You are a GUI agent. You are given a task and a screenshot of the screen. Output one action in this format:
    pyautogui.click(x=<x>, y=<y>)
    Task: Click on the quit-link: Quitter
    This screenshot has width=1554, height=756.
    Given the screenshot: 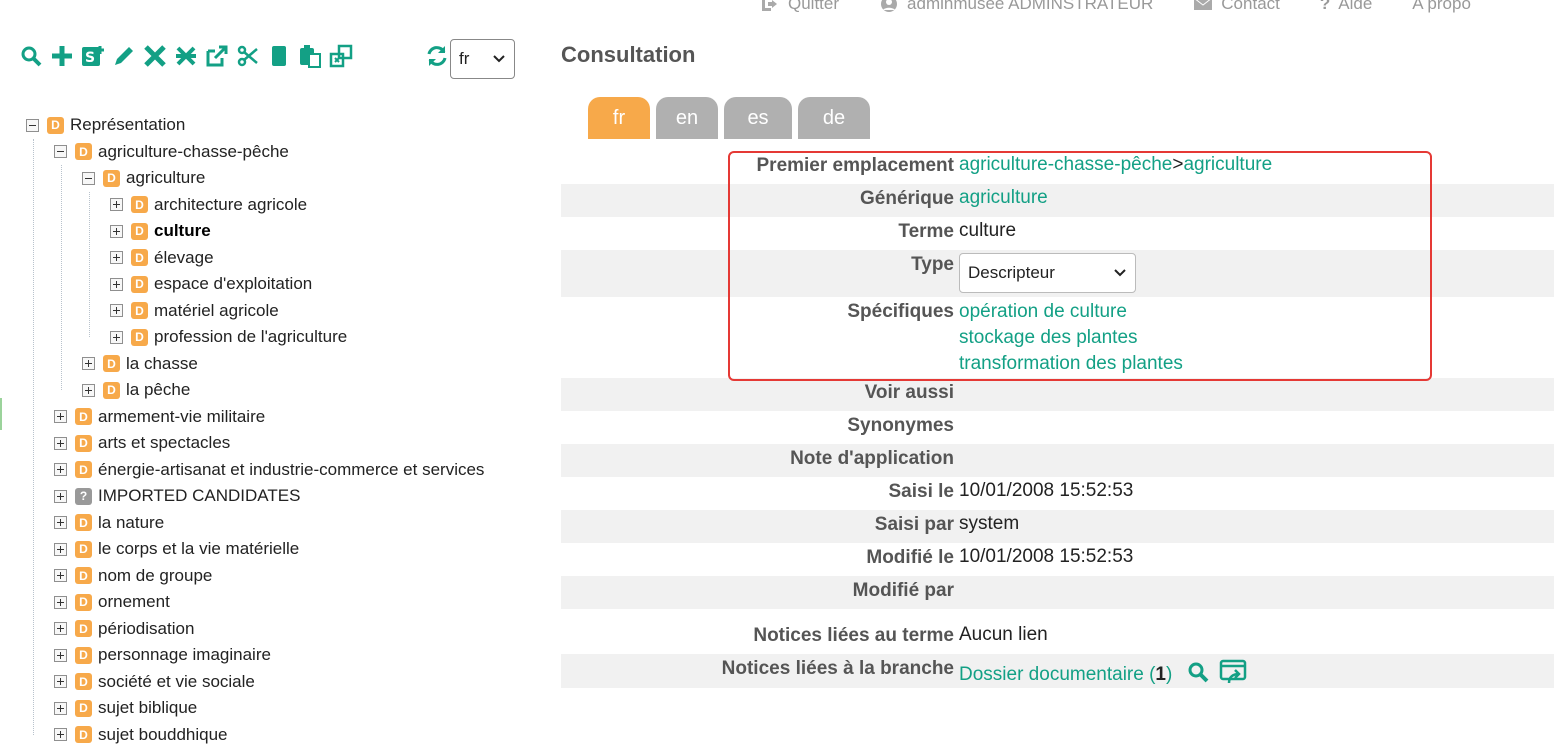 What is the action you would take?
    pyautogui.click(x=799, y=7)
    